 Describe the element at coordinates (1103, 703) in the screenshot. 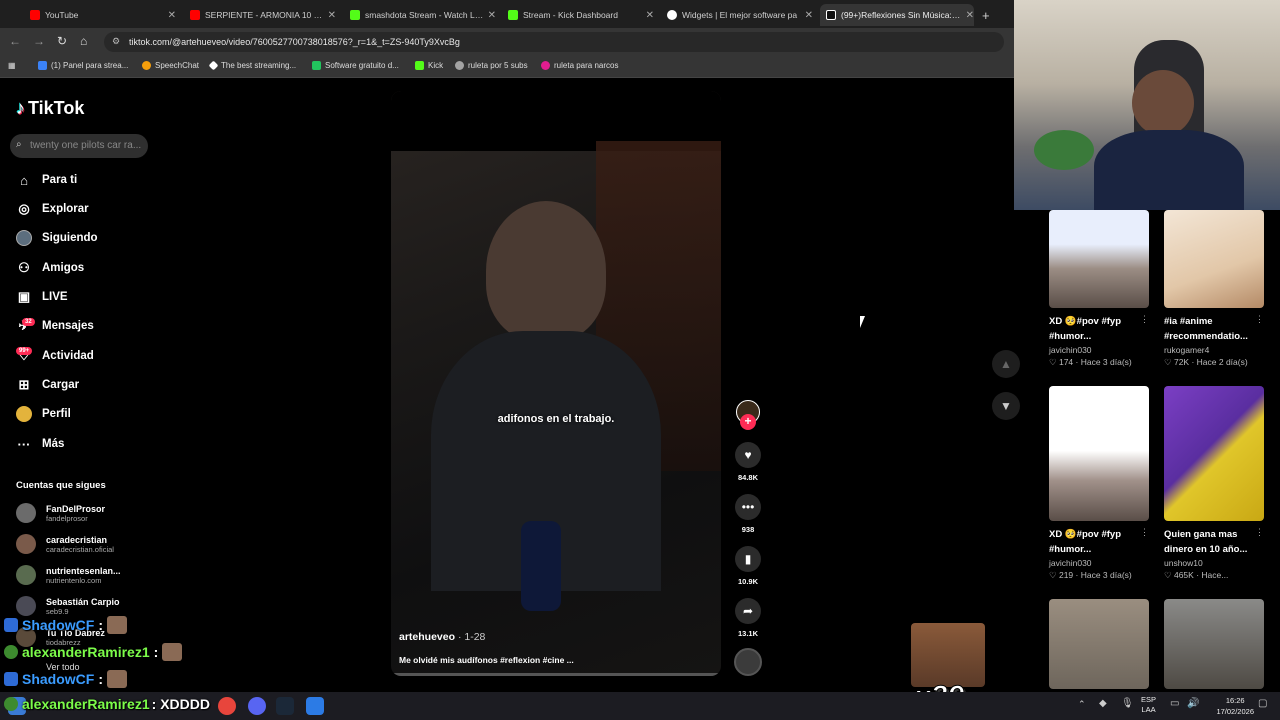

I see `network-app-icon: ◆` at that location.